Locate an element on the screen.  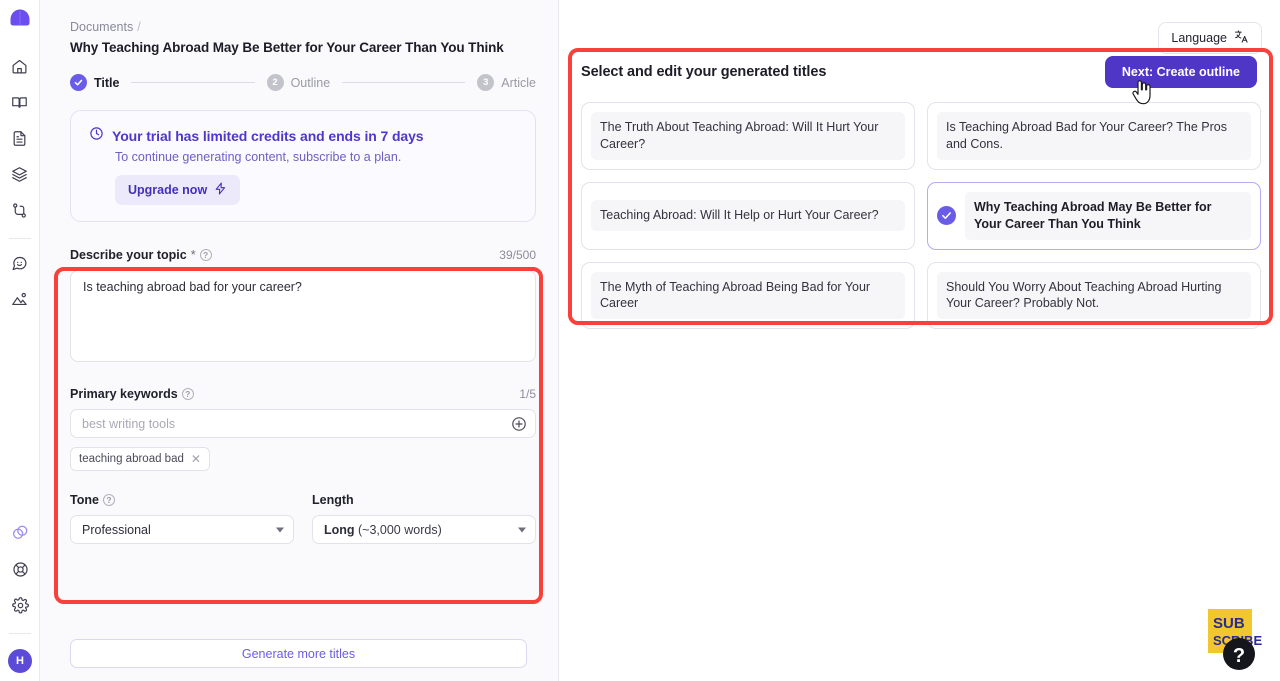
sidebar-item-integrations is located at coordinates (20, 533).